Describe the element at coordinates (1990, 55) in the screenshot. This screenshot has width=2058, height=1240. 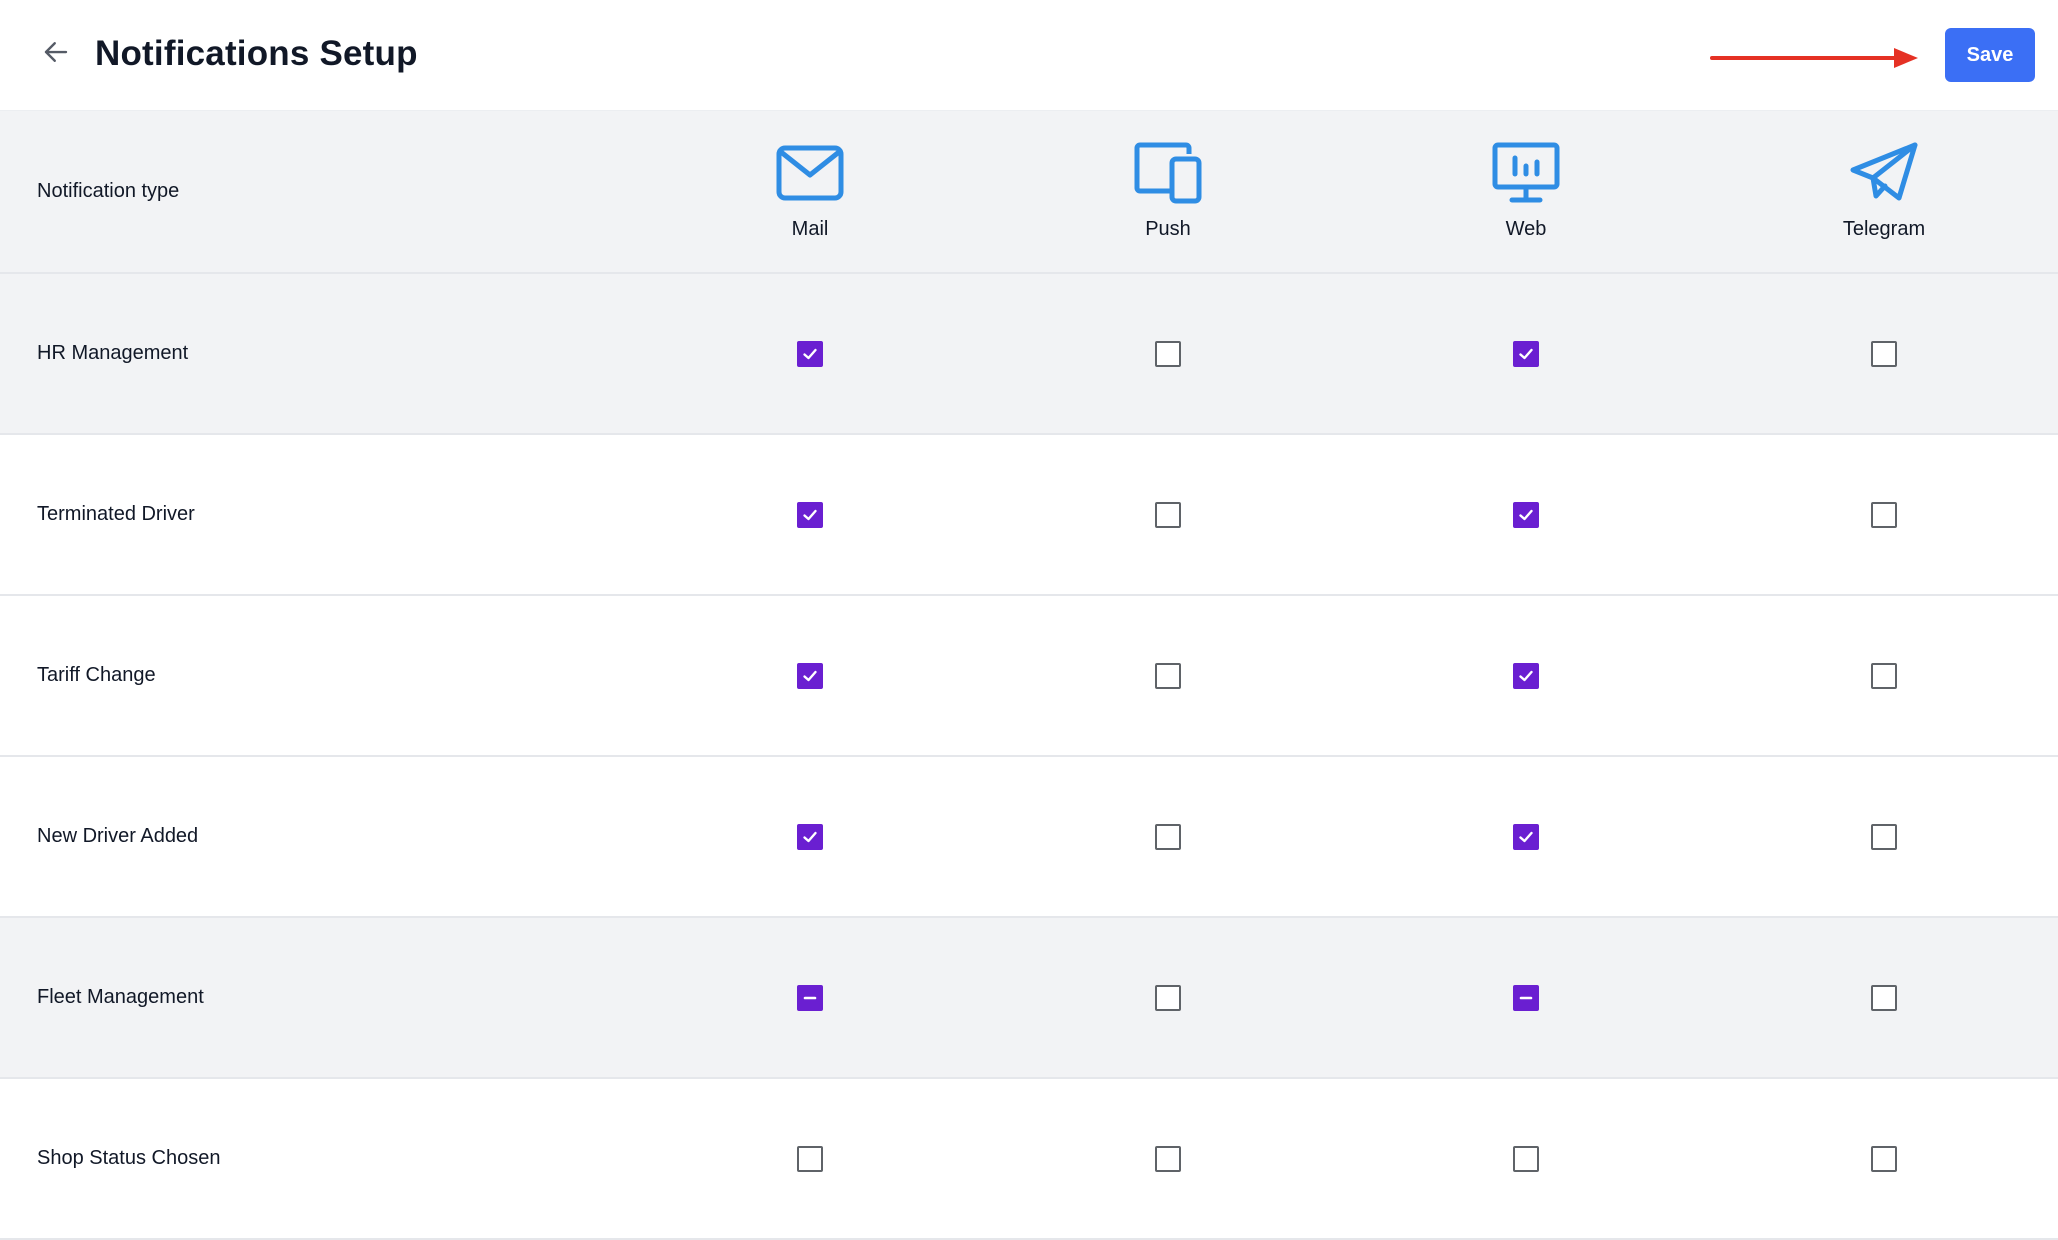
I see `save-button: Save` at that location.